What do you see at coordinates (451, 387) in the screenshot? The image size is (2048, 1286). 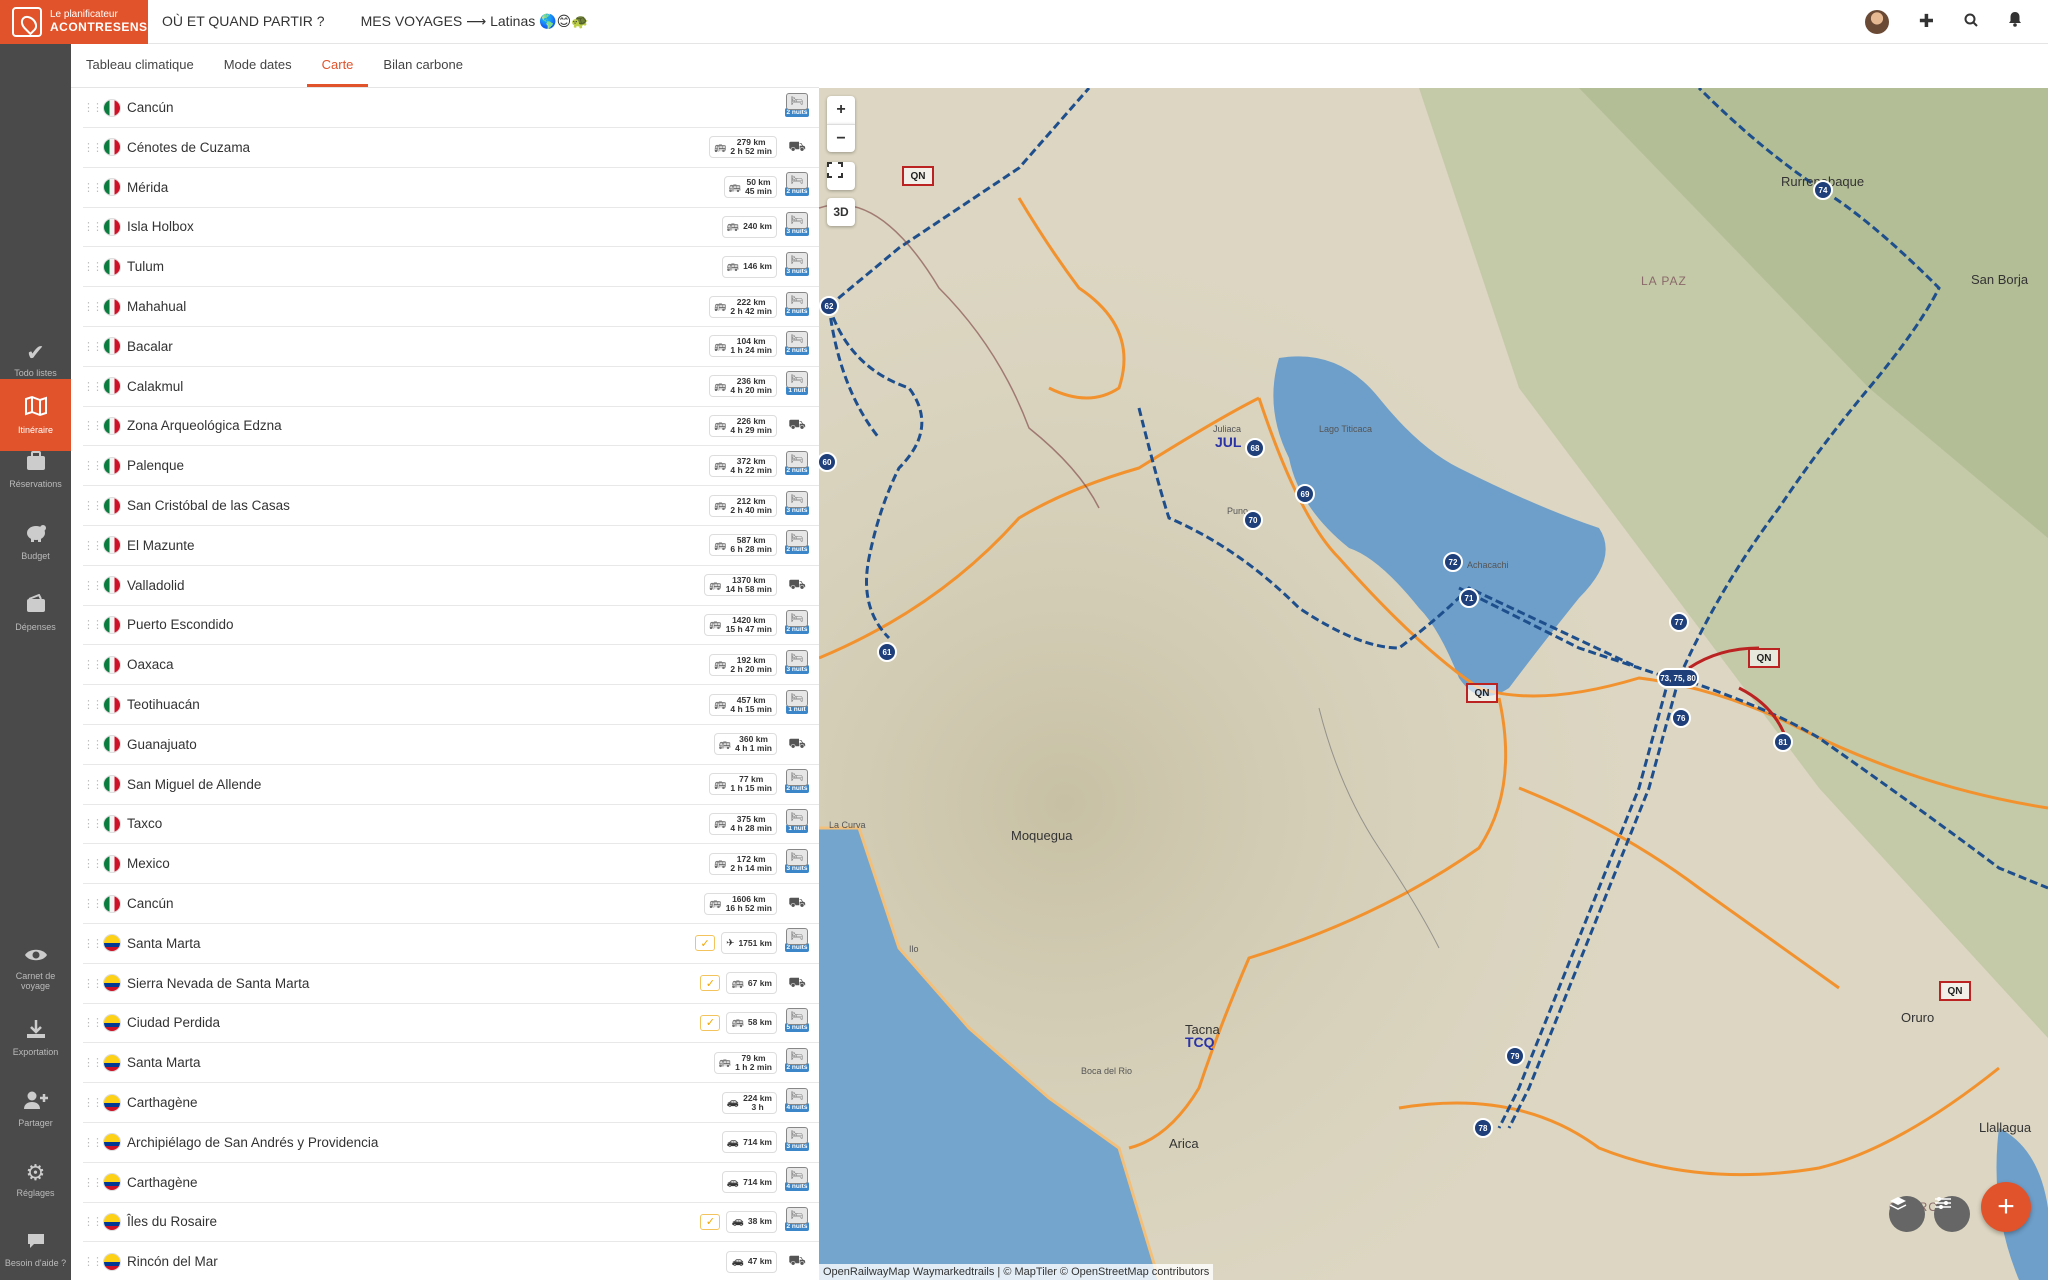 I see `itinerary-row: ⋮⋮Calakmul🚌236 km4 h 20 min🛏1 nuit8•••` at bounding box center [451, 387].